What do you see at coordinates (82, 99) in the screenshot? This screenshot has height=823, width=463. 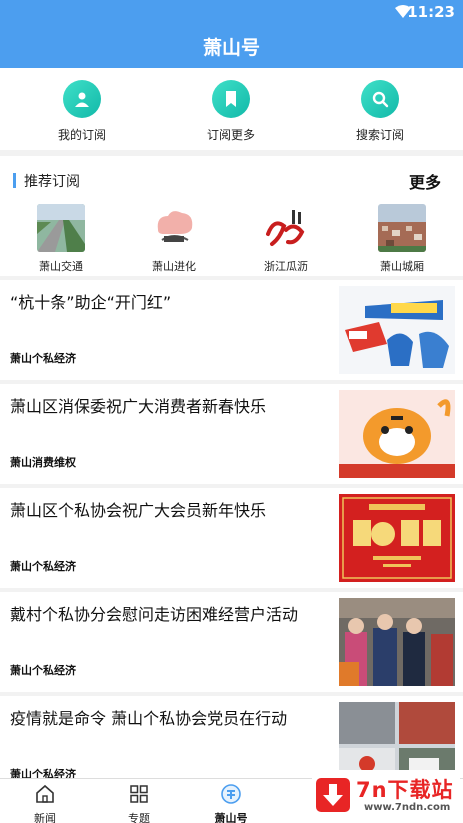 I see `person-icon` at bounding box center [82, 99].